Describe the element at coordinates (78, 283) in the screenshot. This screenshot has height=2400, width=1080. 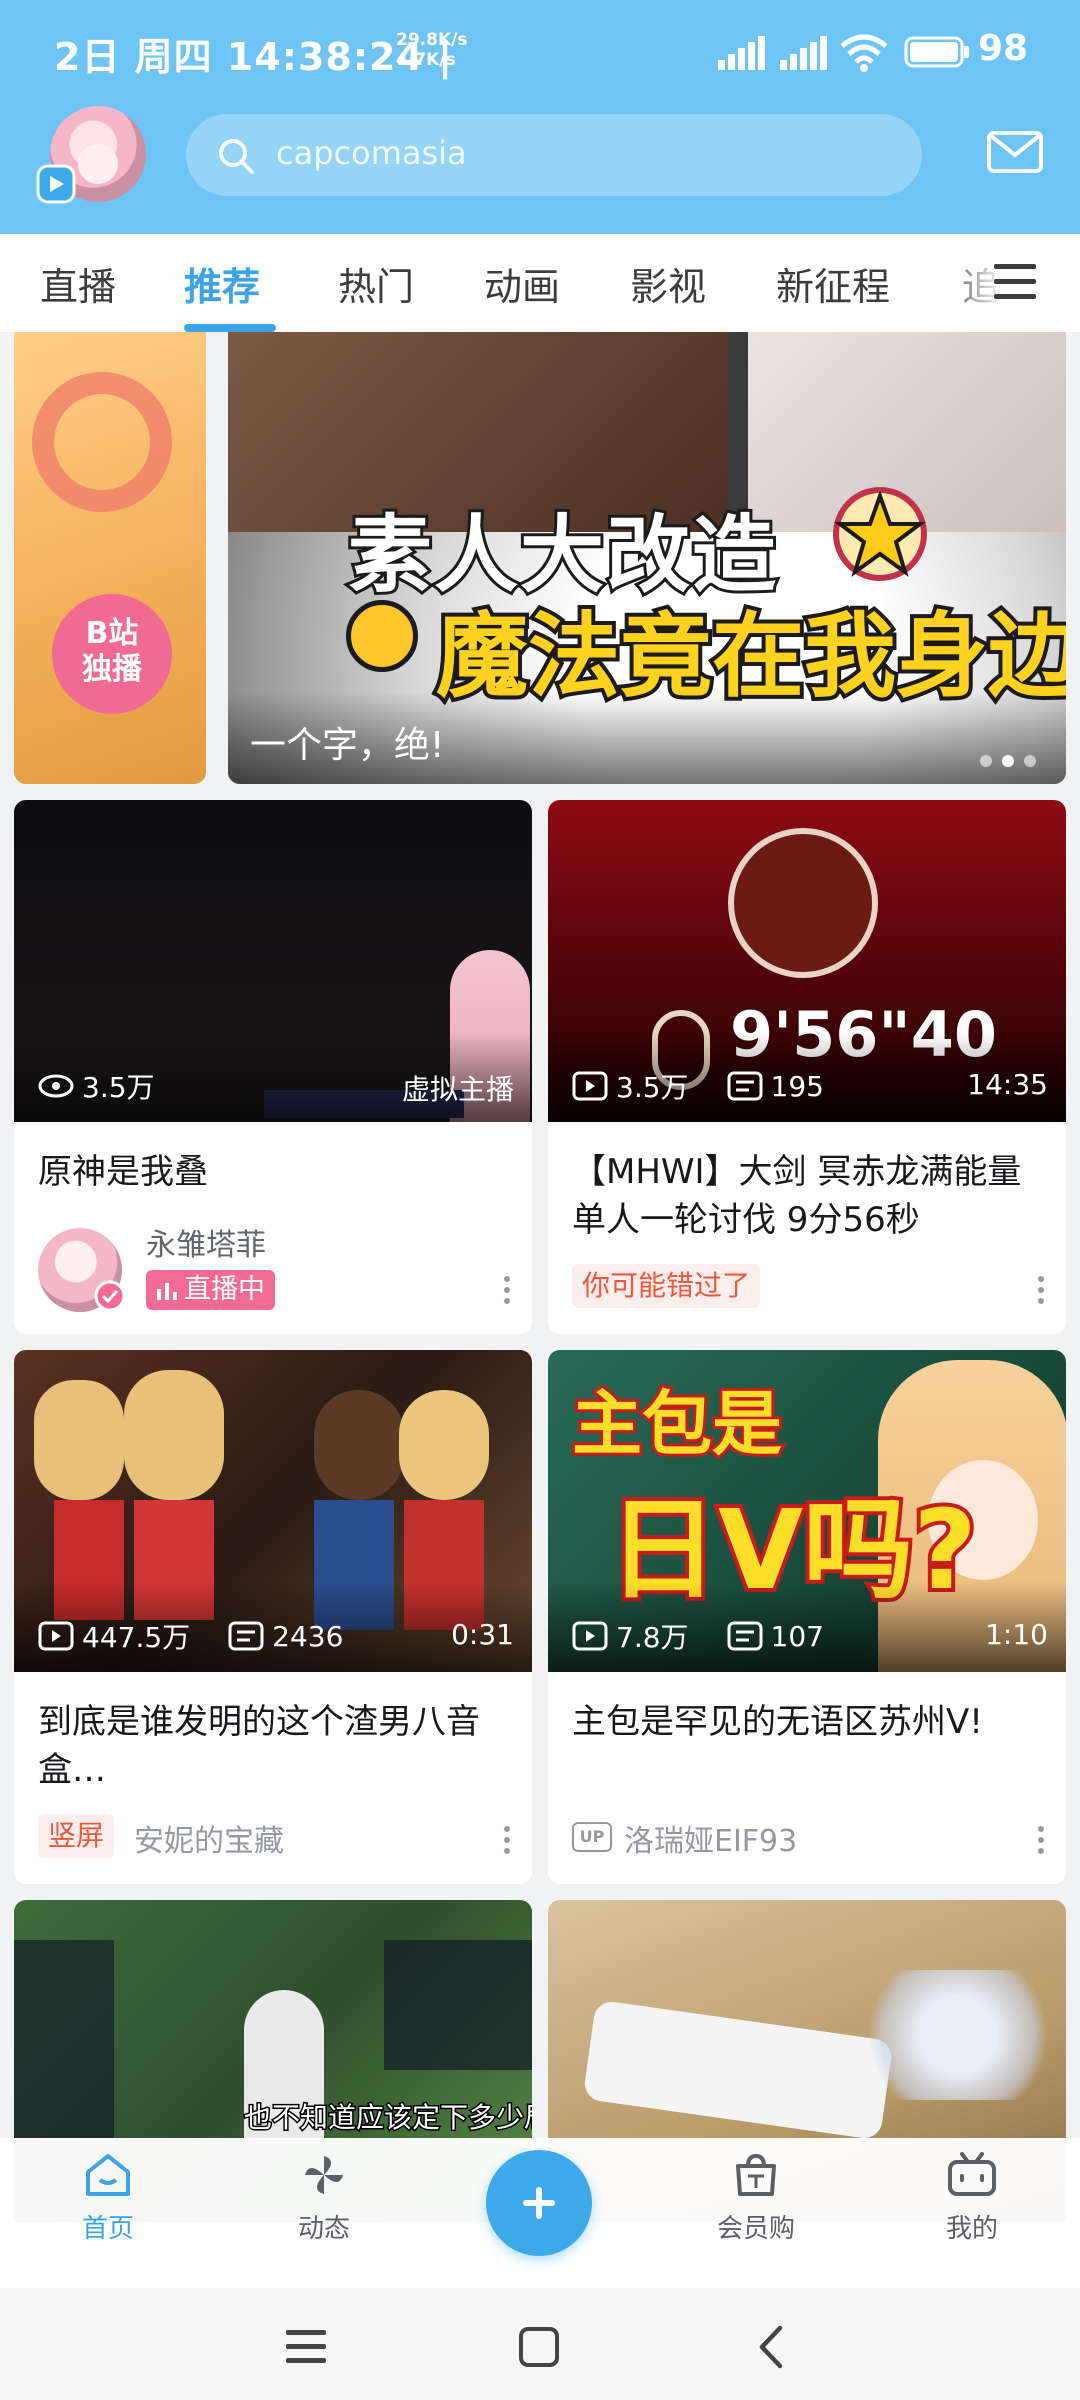
I see `tab-live: 直播` at that location.